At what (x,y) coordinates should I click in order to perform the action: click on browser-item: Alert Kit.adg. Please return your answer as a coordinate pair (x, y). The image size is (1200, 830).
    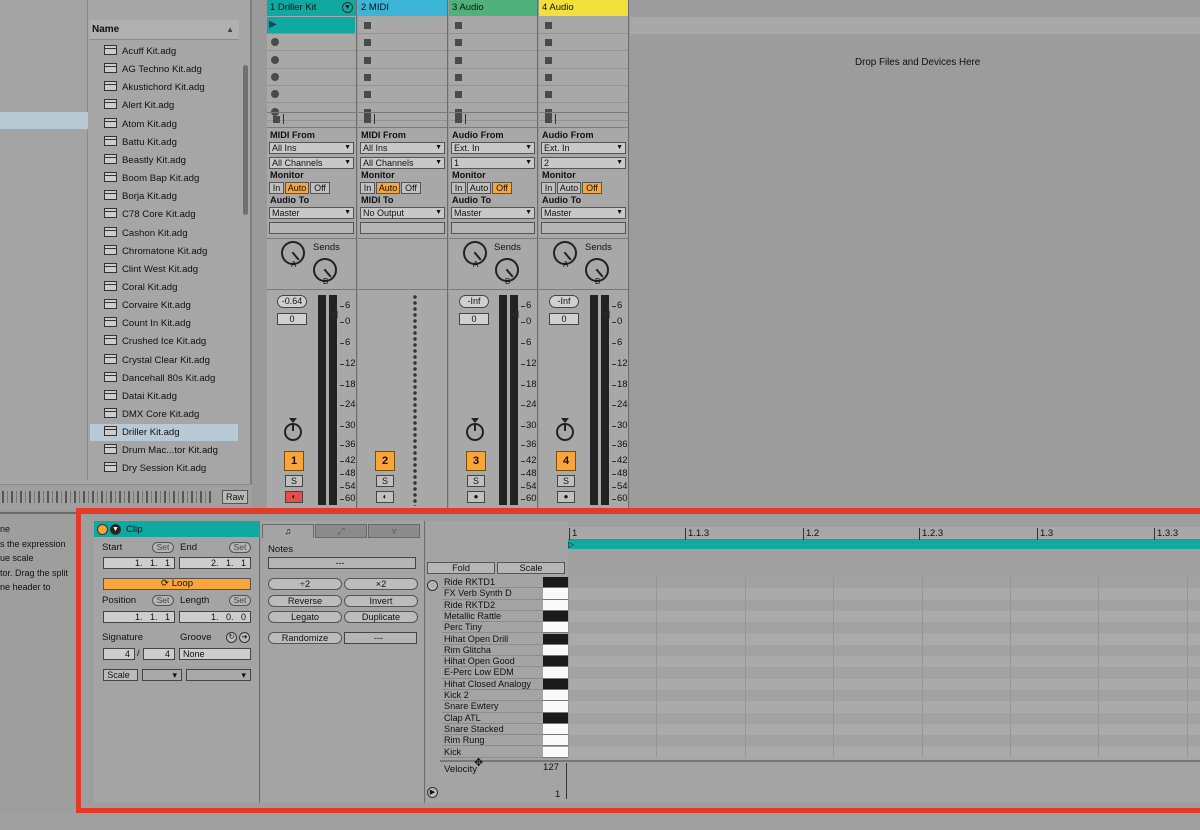
    Looking at the image, I should click on (171, 105).